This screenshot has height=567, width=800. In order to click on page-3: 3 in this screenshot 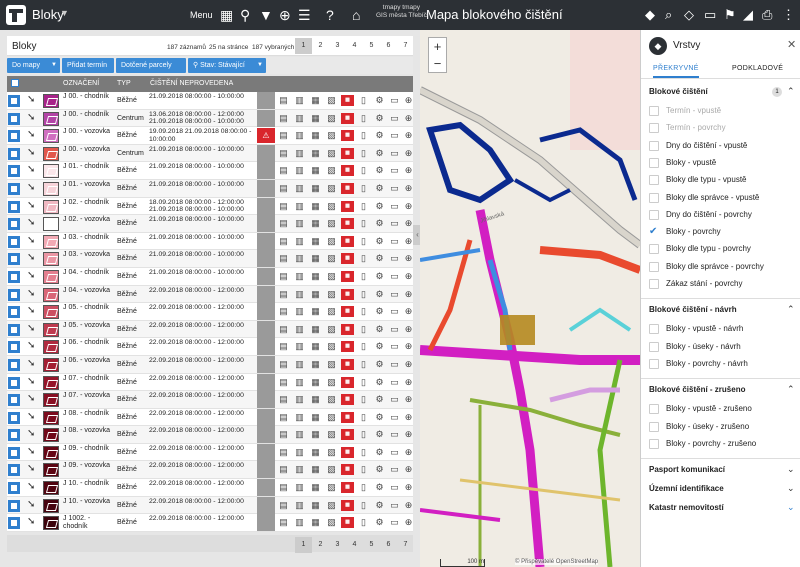, I will do `click(337, 46)`.